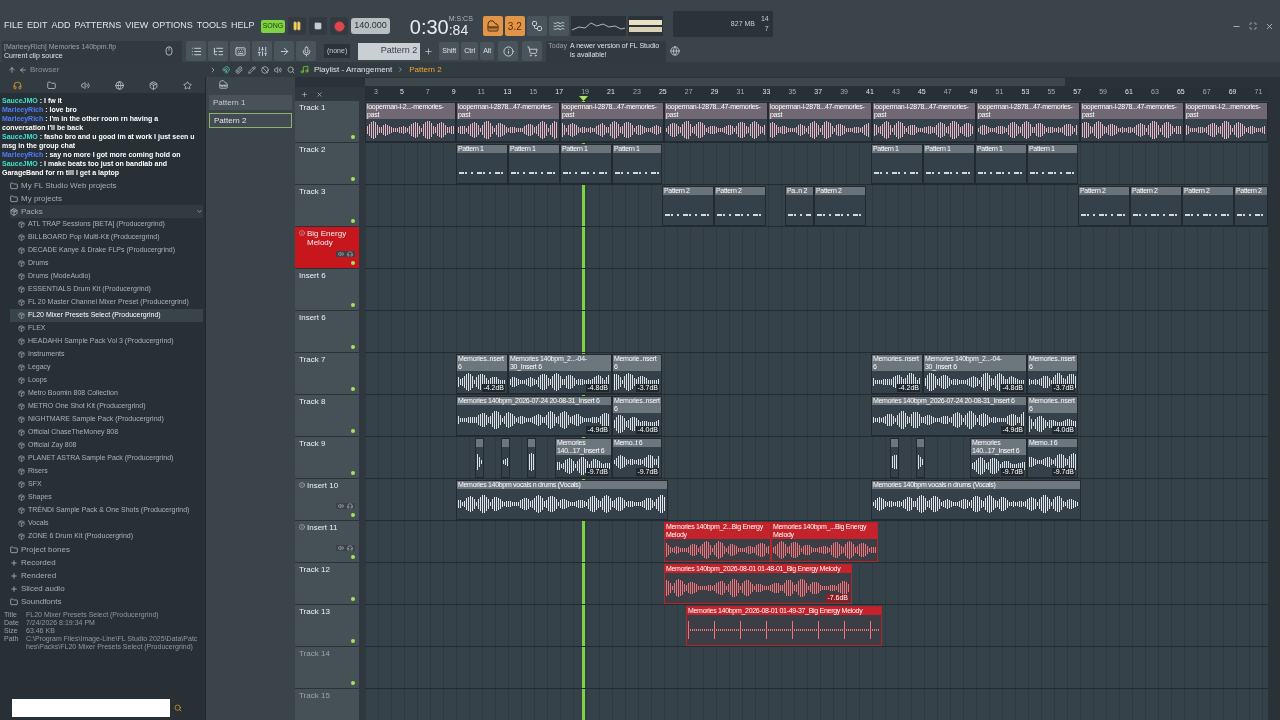 The height and width of the screenshot is (720, 1280). I want to click on song-time: 0:30, so click(429, 27).